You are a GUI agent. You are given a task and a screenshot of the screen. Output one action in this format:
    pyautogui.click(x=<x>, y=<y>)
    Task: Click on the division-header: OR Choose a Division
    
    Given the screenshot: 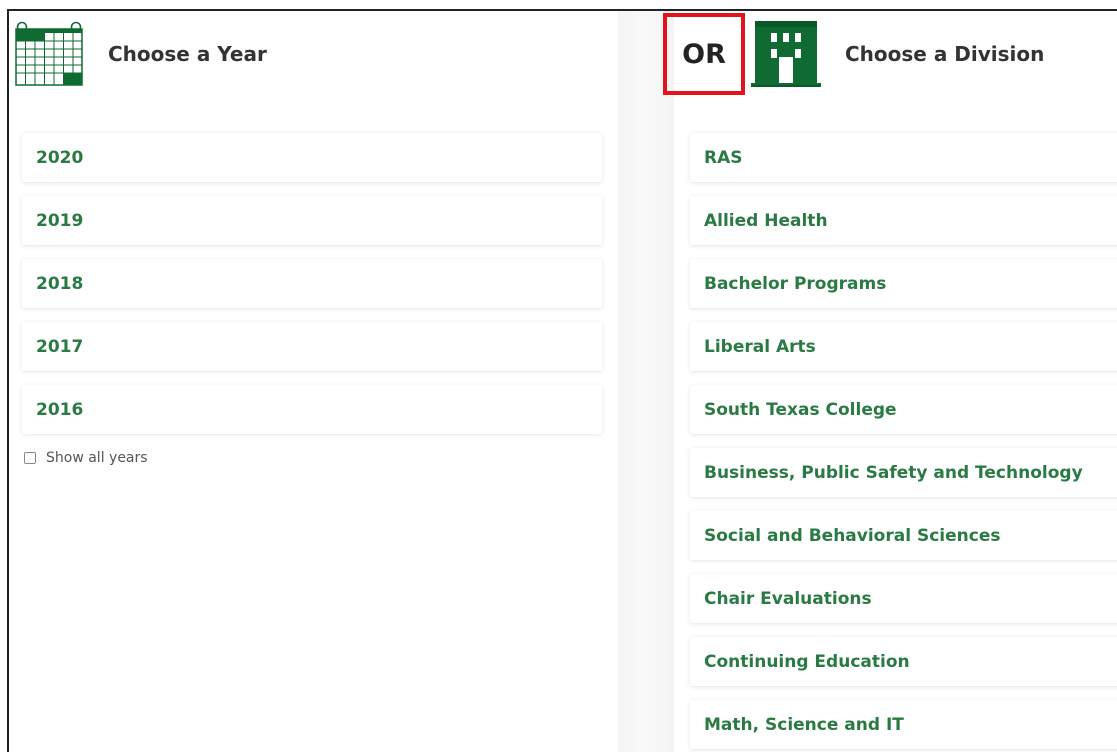 What is the action you would take?
    pyautogui.click(x=854, y=54)
    